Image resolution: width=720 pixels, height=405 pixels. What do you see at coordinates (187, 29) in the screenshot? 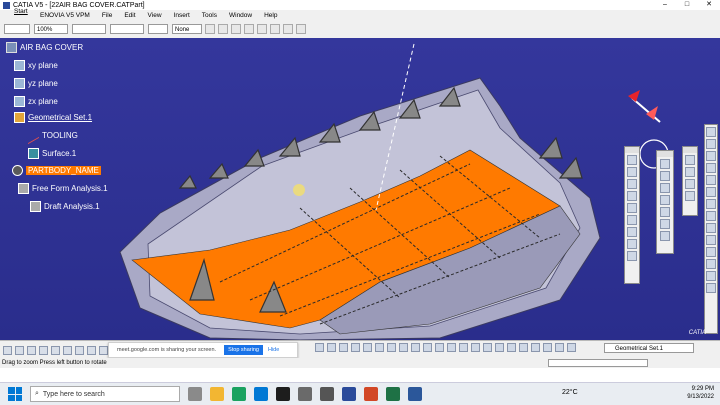
I see `layer-select: None` at bounding box center [187, 29].